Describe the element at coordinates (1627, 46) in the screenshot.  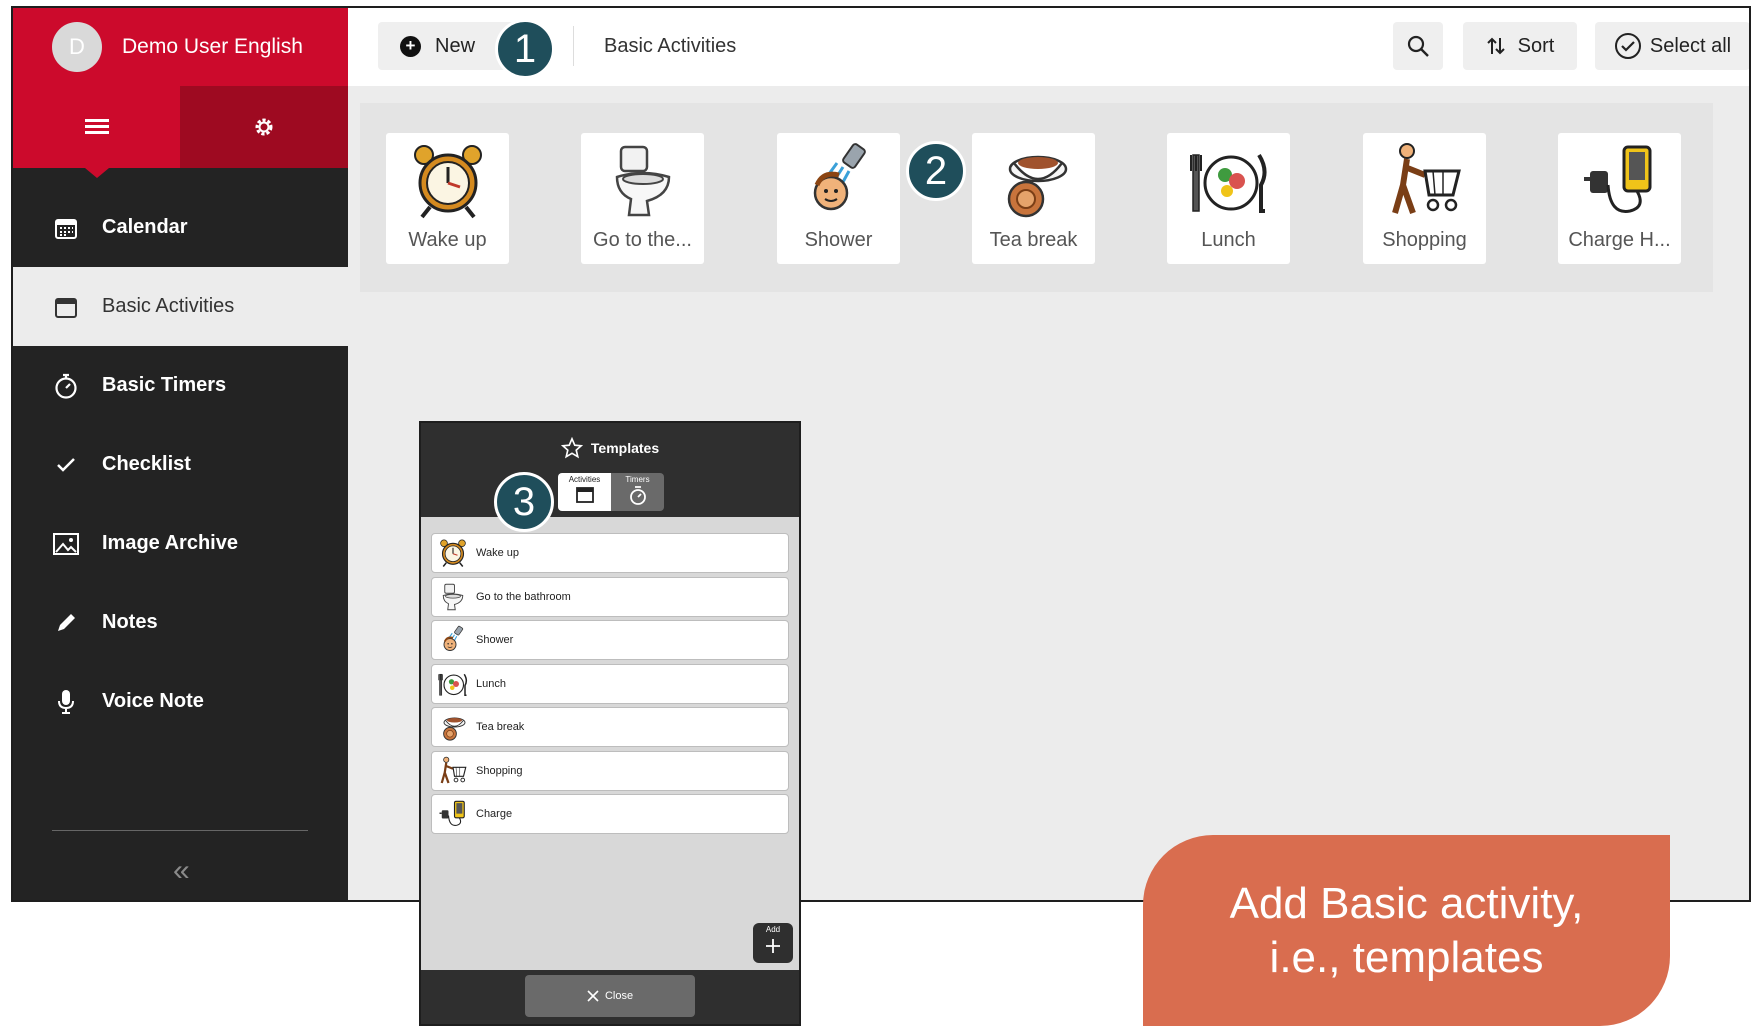
I see `check-circle-icon` at that location.